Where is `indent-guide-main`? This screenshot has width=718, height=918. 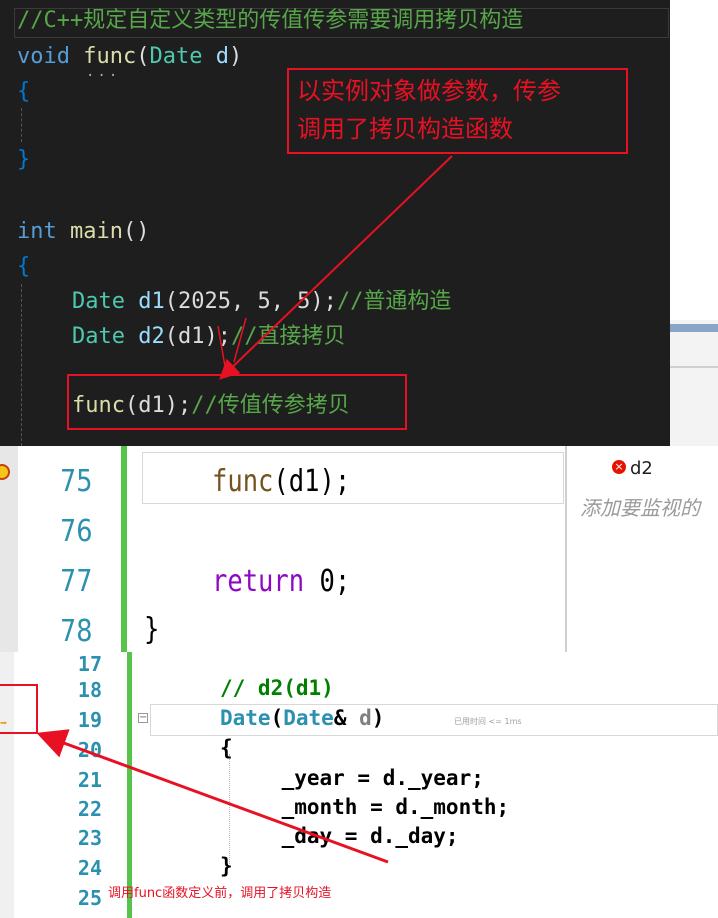 indent-guide-main is located at coordinates (21, 365).